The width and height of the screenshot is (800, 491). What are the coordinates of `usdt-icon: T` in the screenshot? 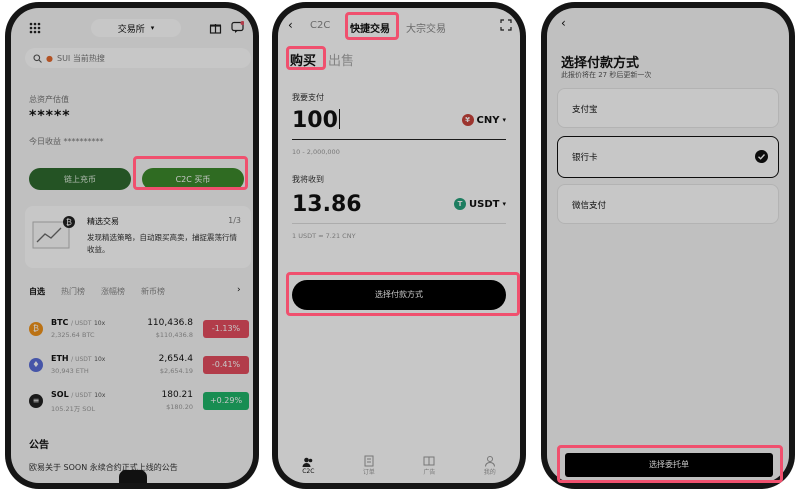 It's located at (460, 204).